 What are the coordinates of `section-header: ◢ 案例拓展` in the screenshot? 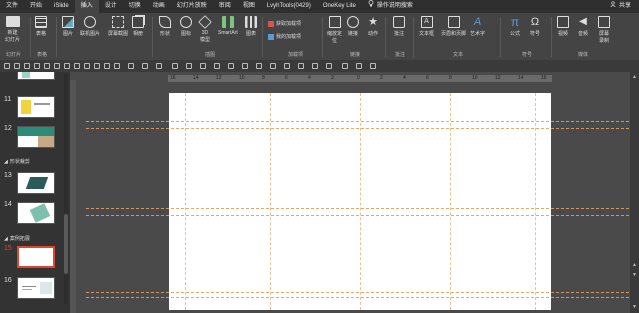 It's located at (17, 239).